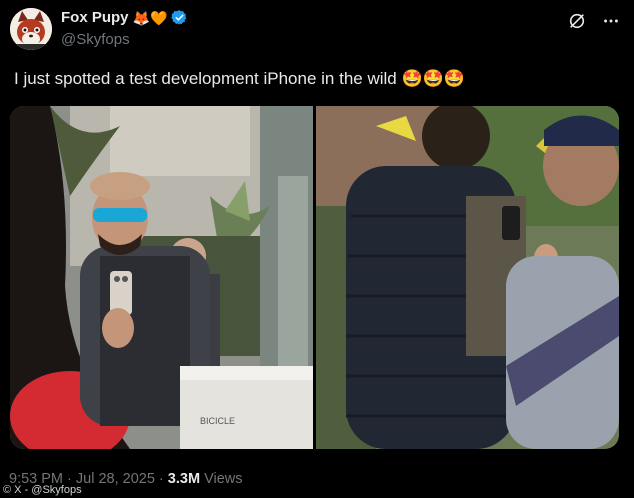 The height and width of the screenshot is (498, 634). What do you see at coordinates (150, 17) in the screenshot?
I see `author-name-emoji: 🦊🧡` at bounding box center [150, 17].